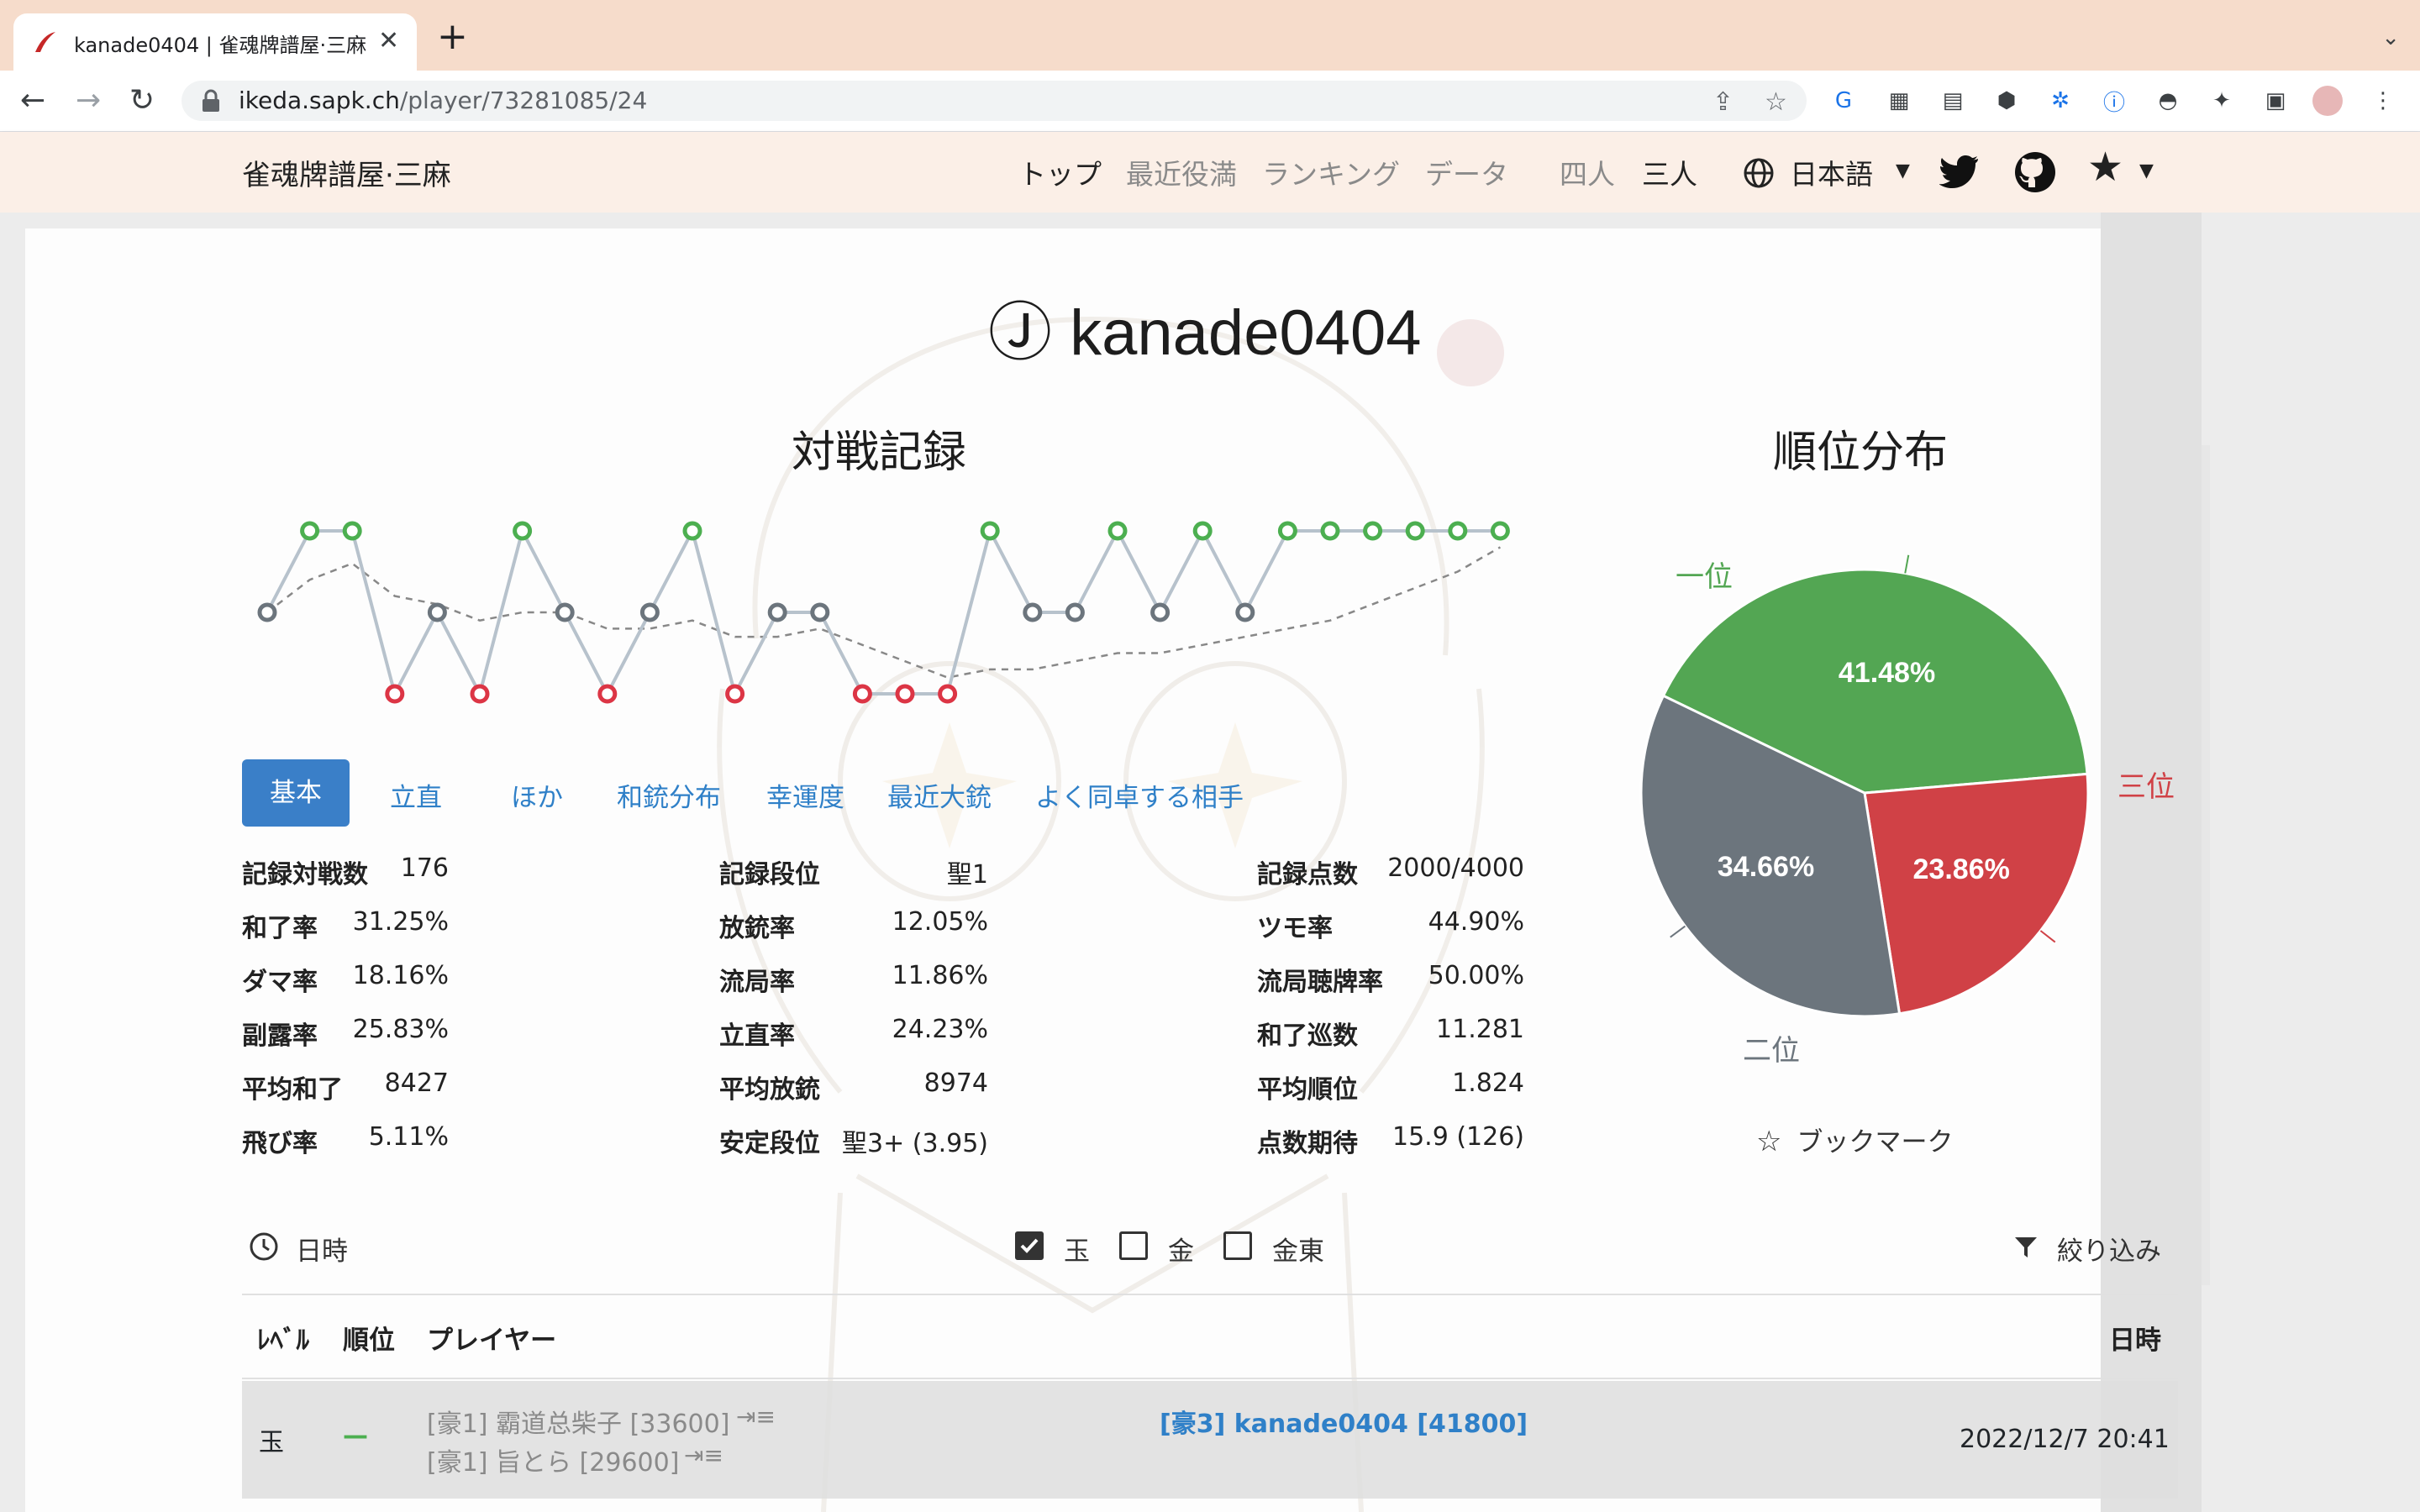 The width and height of the screenshot is (2420, 1512). I want to click on header-level: ﾚﾍﾞﾙ, so click(283, 1338).